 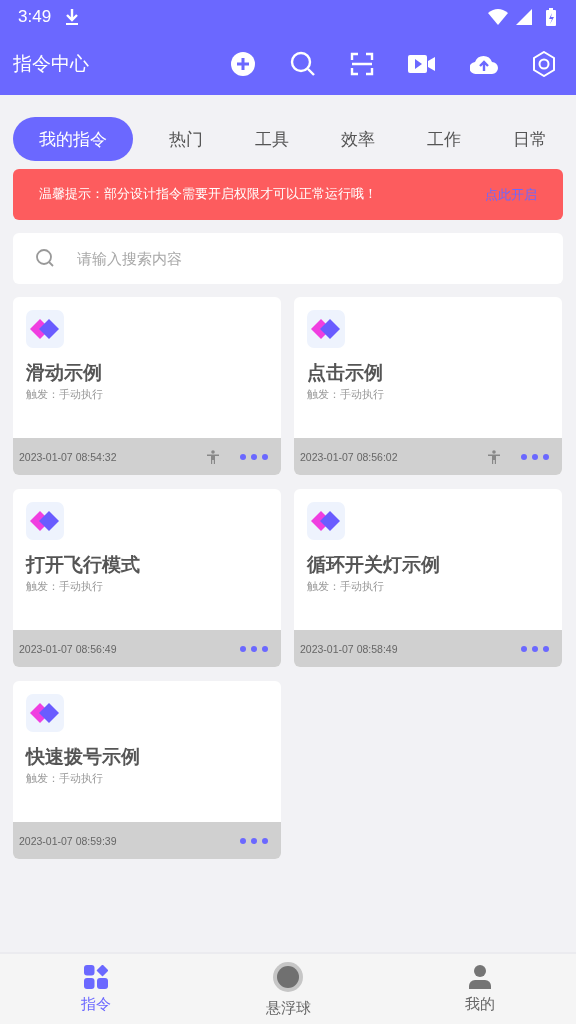 I want to click on status-time: 3:49, so click(x=35, y=16).